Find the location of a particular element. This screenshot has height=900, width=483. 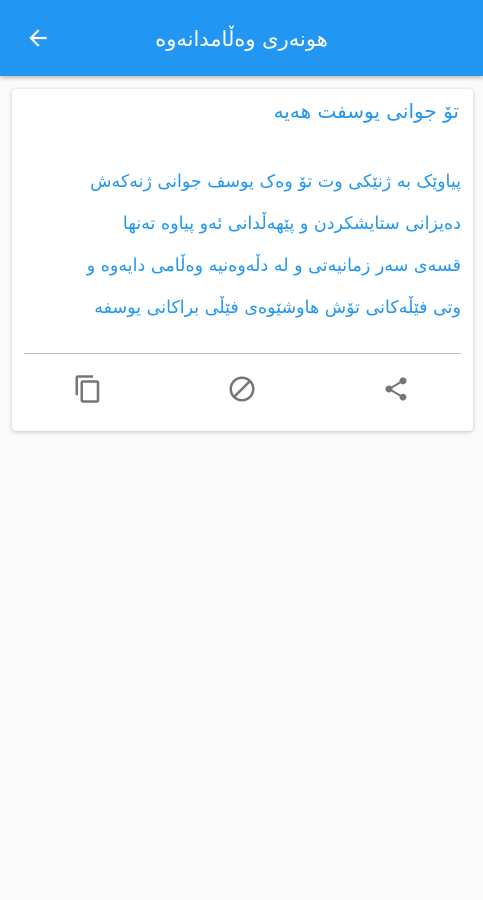

copy-button is located at coordinates (88, 391).